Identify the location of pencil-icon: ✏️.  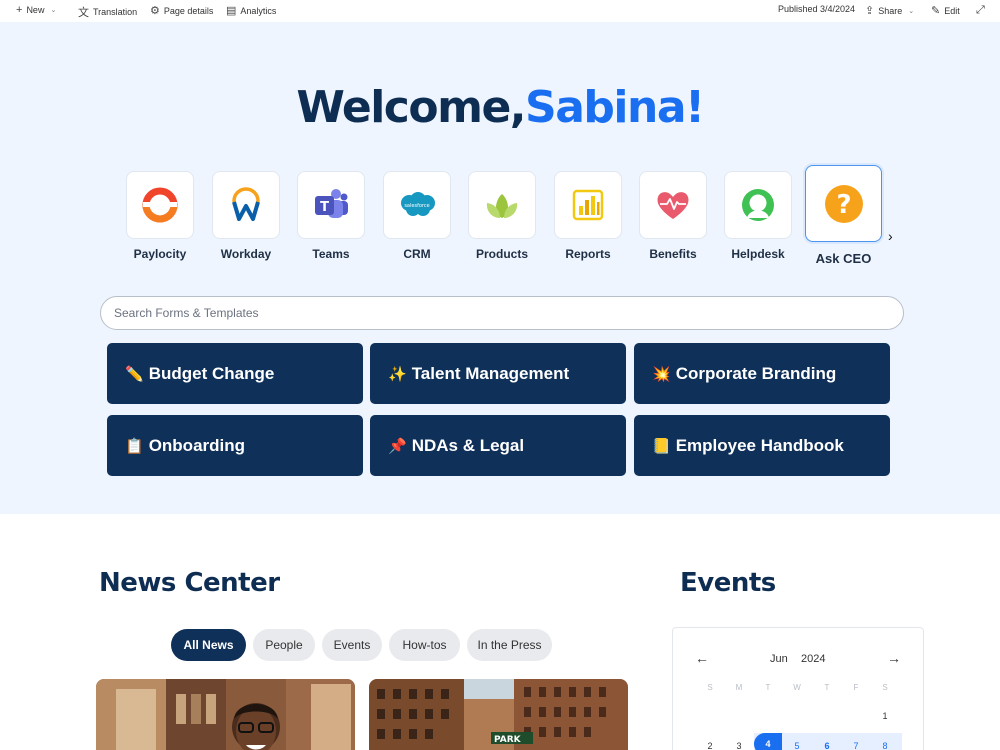
(134, 374).